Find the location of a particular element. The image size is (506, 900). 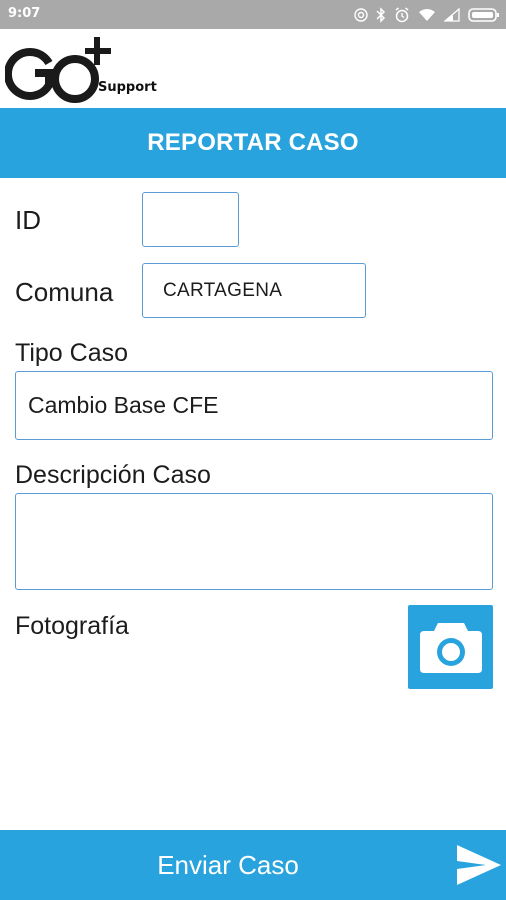

title-bar: REPORTAR CASO is located at coordinates (253, 143).